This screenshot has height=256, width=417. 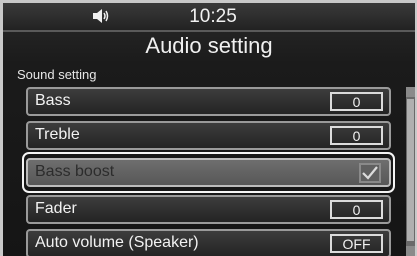 I want to click on setting-row-bass: Bass 0, so click(x=208, y=101).